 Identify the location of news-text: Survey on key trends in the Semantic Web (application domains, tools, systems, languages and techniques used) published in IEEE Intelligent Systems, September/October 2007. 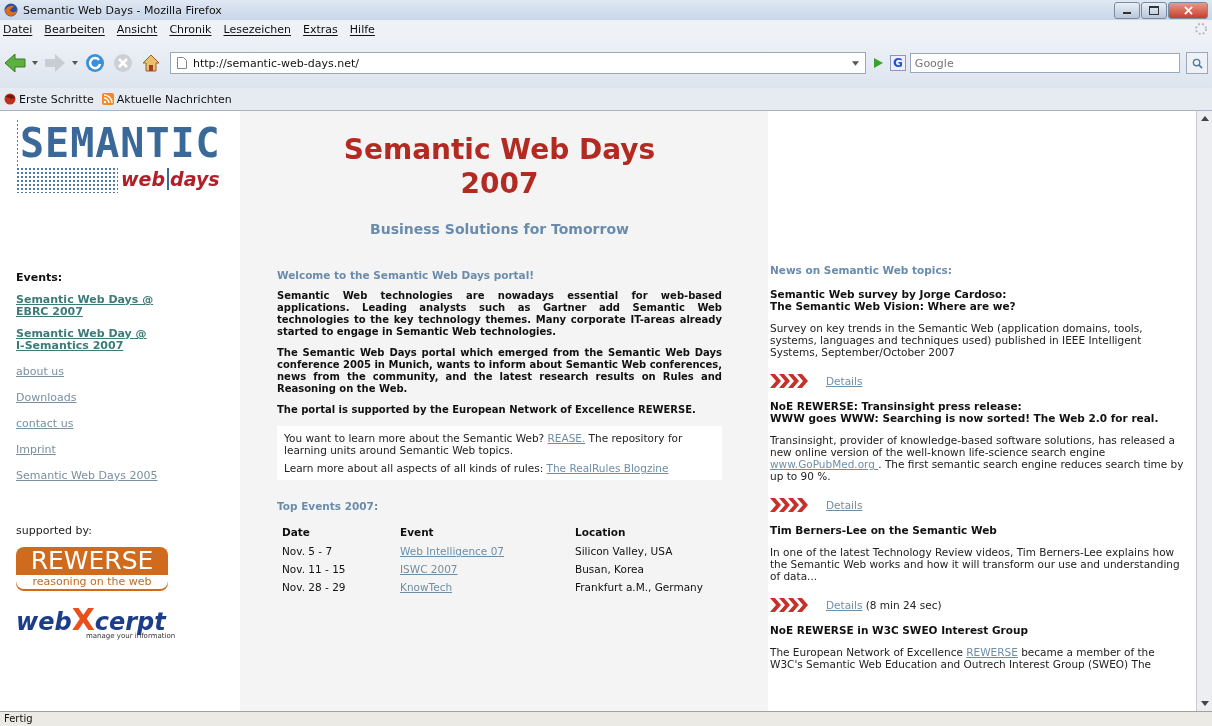
(957, 340).